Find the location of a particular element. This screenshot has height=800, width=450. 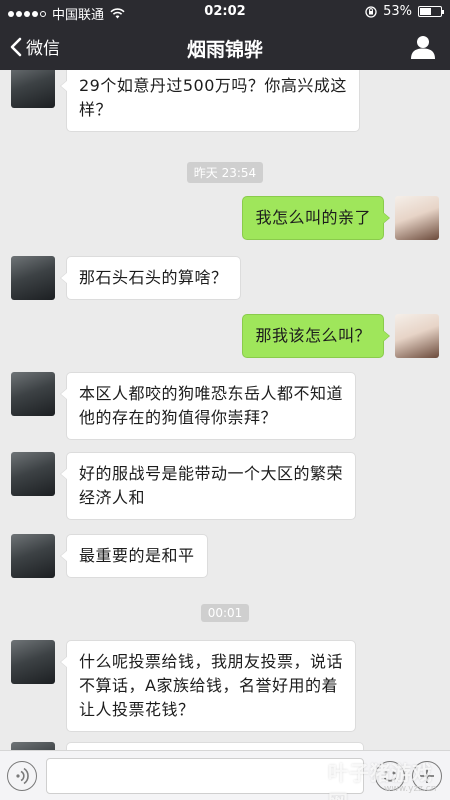

message-input is located at coordinates (205, 776).